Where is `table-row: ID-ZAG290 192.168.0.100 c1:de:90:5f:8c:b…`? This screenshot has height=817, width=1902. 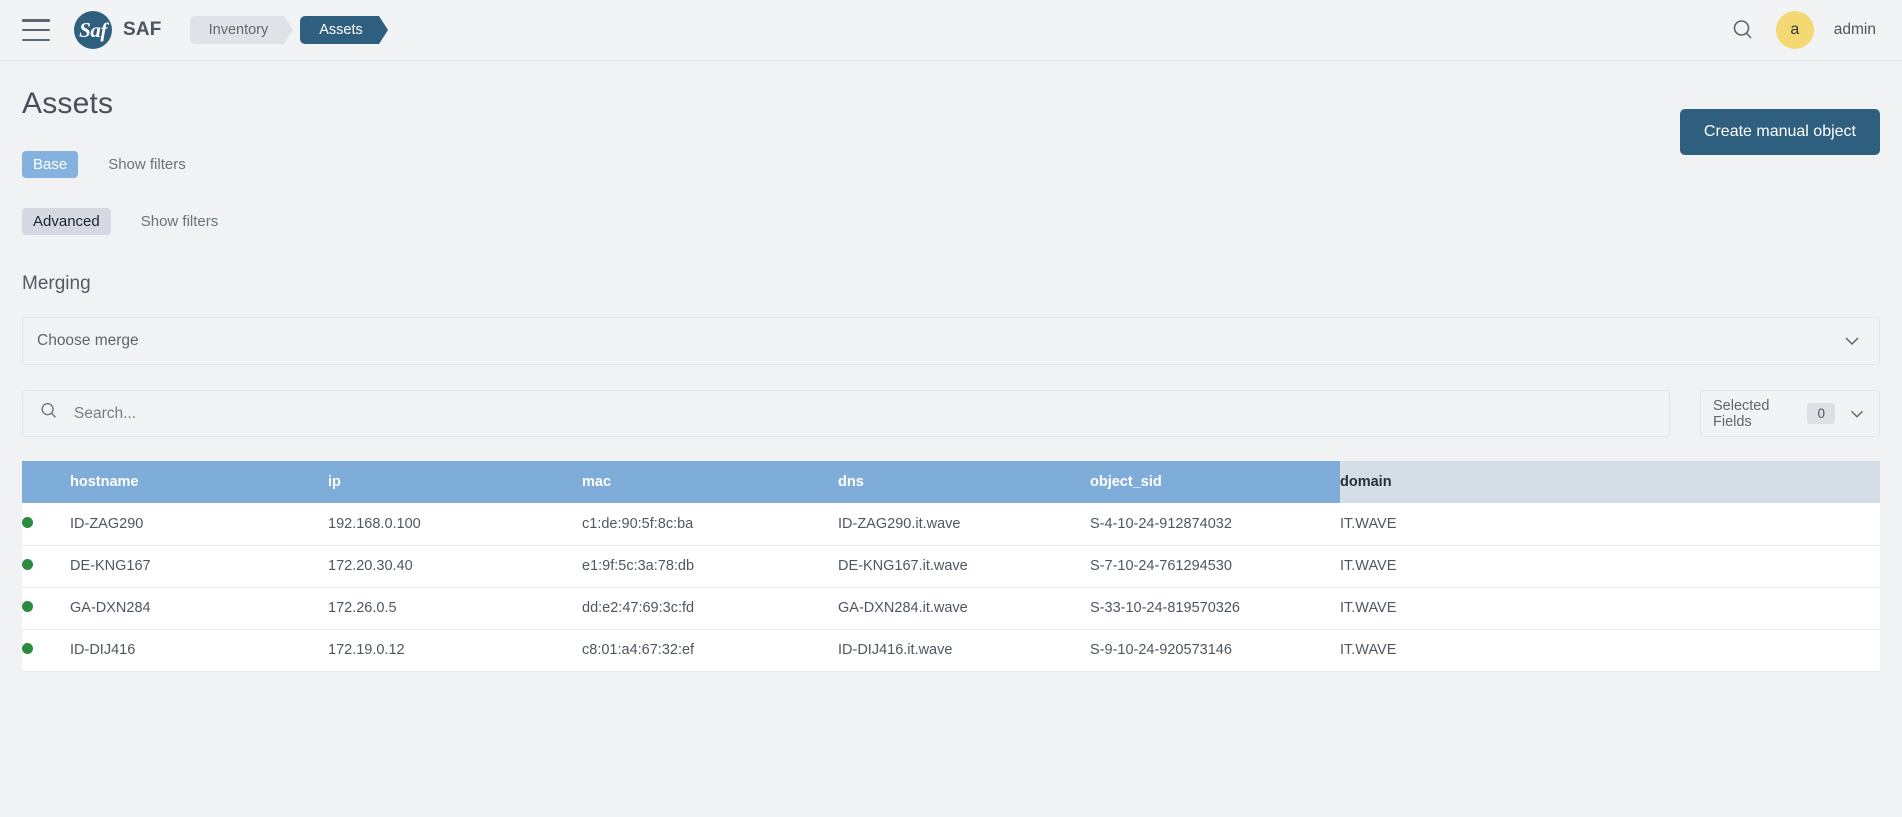 table-row: ID-ZAG290 192.168.0.100 c1:de:90:5f:8c:b… is located at coordinates (951, 524).